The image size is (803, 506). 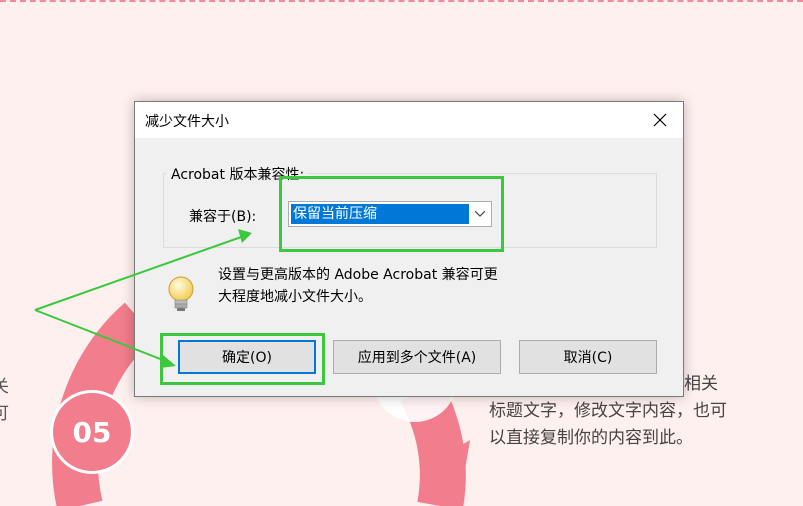 What do you see at coordinates (187, 122) in the screenshot?
I see `dialog-title: 减少文件大小` at bounding box center [187, 122].